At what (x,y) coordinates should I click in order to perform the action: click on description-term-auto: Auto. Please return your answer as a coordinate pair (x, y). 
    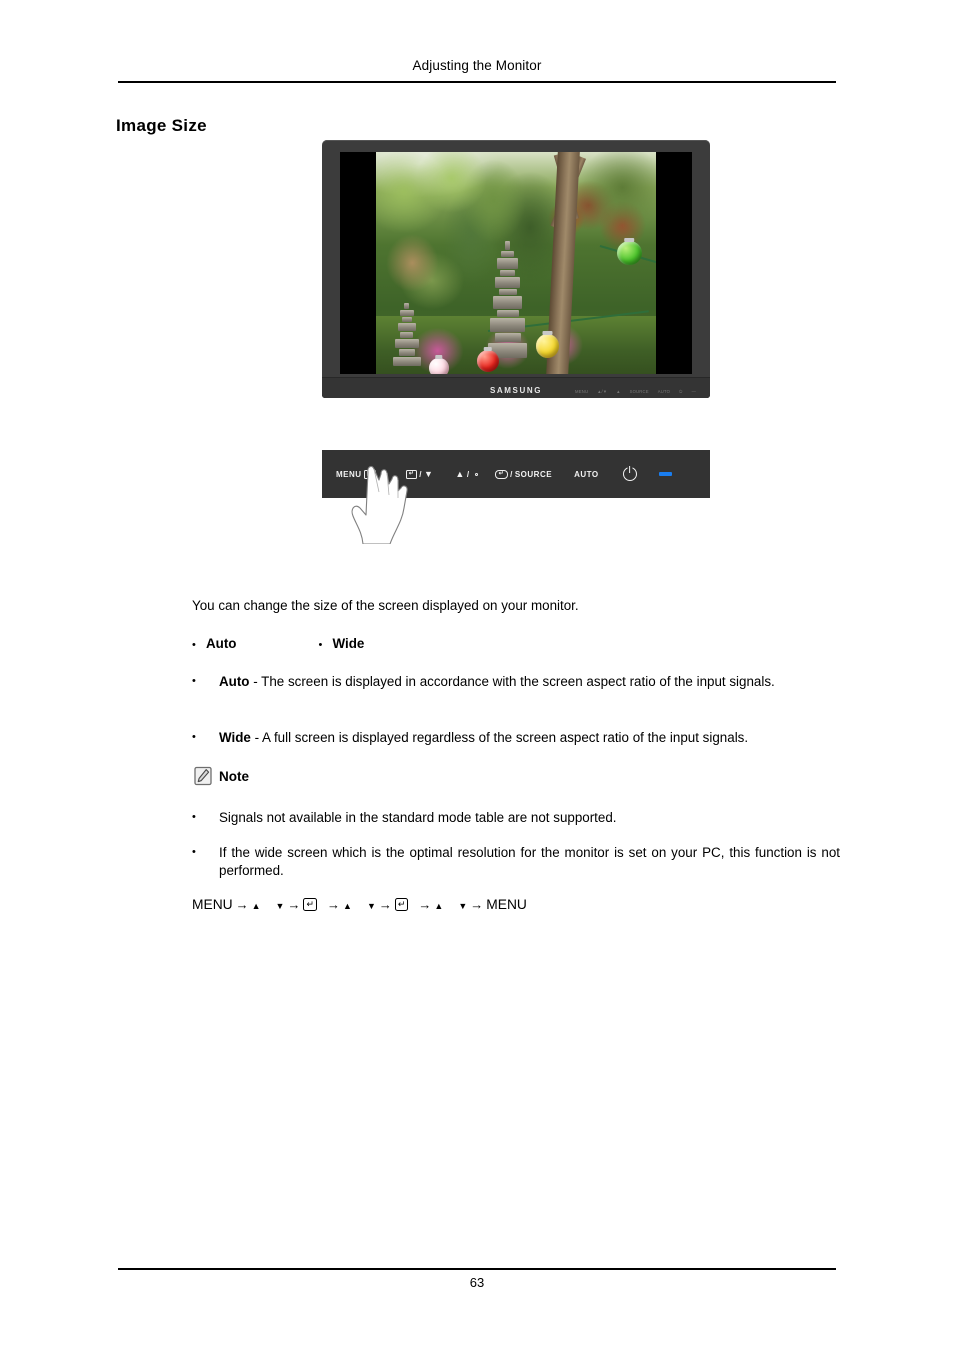
    Looking at the image, I should click on (234, 681).